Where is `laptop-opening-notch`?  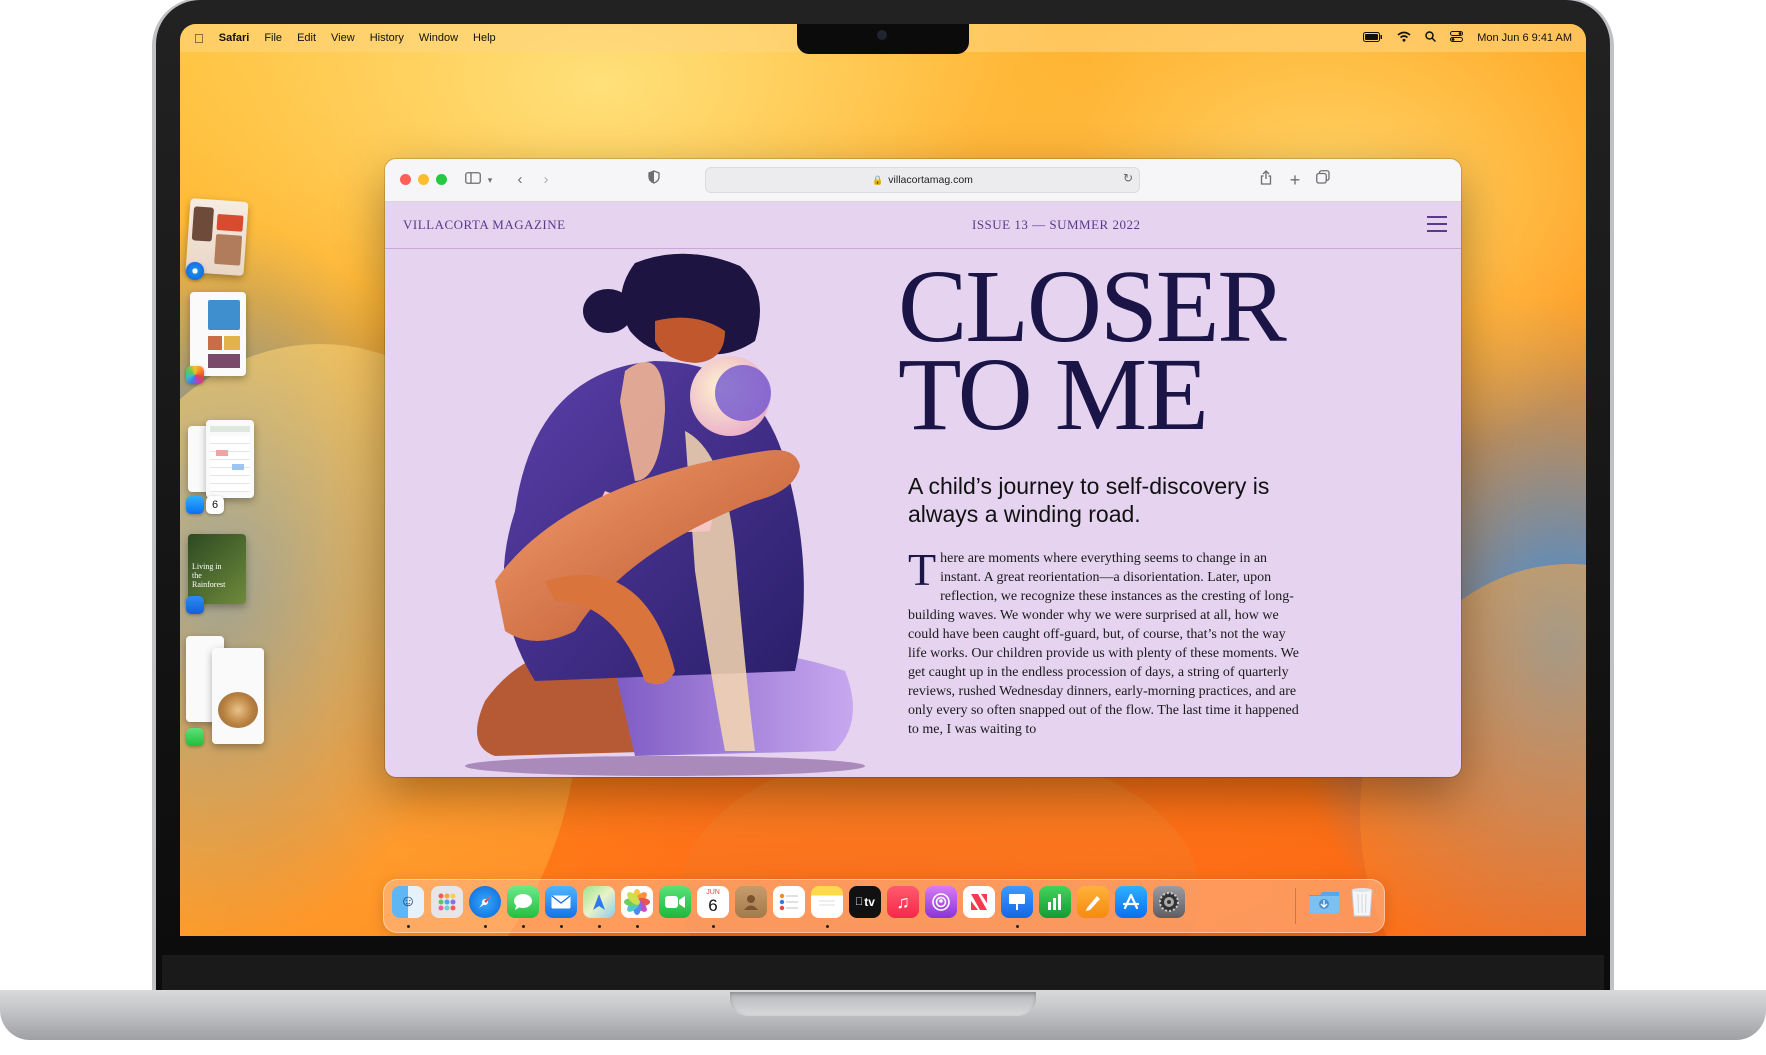
laptop-opening-notch is located at coordinates (883, 1004).